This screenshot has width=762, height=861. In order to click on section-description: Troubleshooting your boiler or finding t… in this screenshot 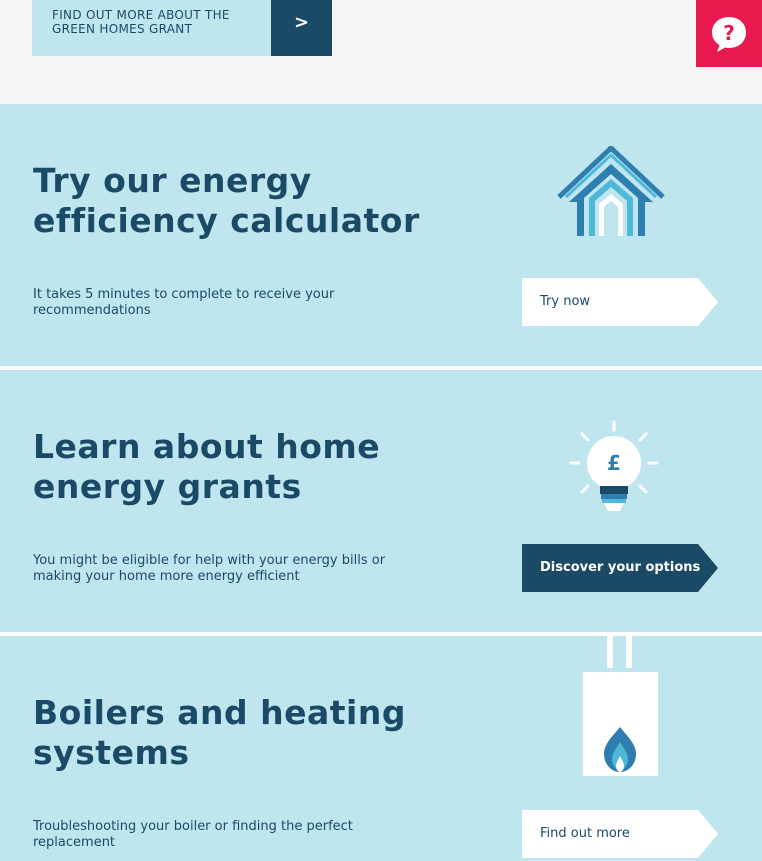, I will do `click(193, 834)`.